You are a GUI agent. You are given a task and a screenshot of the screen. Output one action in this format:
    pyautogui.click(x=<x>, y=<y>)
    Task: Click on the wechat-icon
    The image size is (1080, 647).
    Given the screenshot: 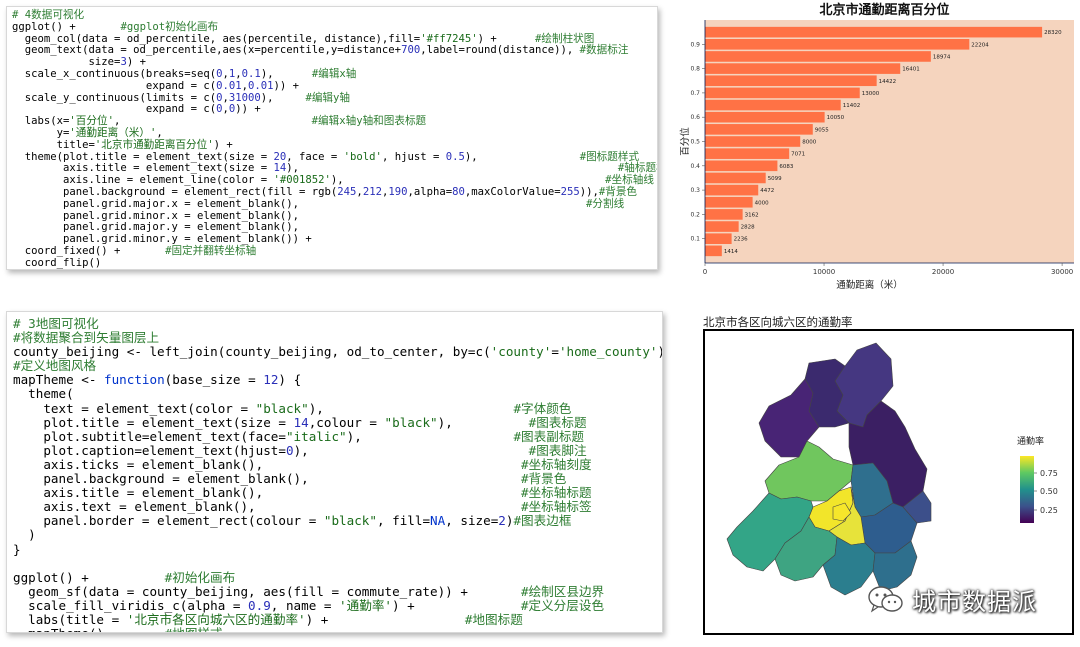 What is the action you would take?
    pyautogui.click(x=885, y=598)
    